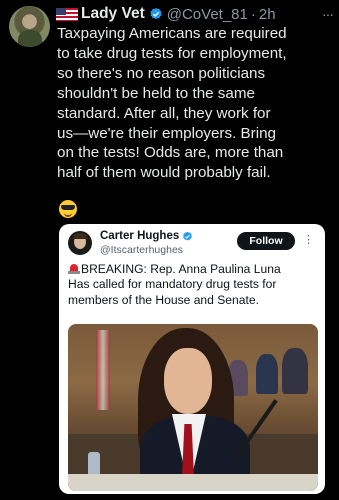 The width and height of the screenshot is (339, 500). What do you see at coordinates (139, 236) in the screenshot?
I see `quoted-author-name: Carter Hughes` at bounding box center [139, 236].